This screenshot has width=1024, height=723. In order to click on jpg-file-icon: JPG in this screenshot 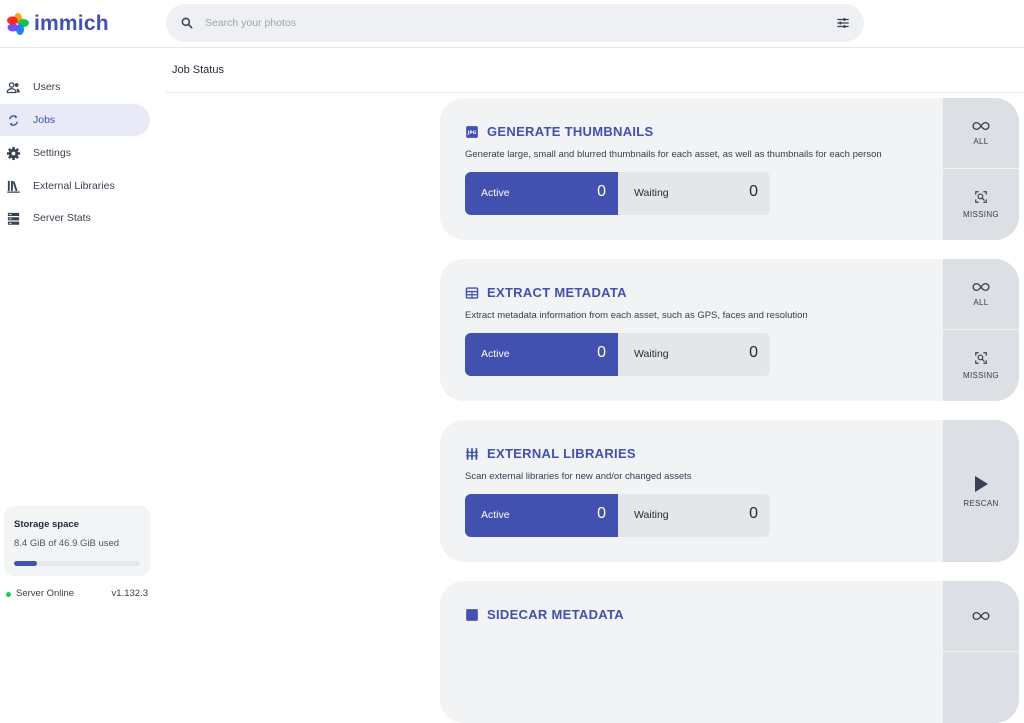, I will do `click(472, 131)`.